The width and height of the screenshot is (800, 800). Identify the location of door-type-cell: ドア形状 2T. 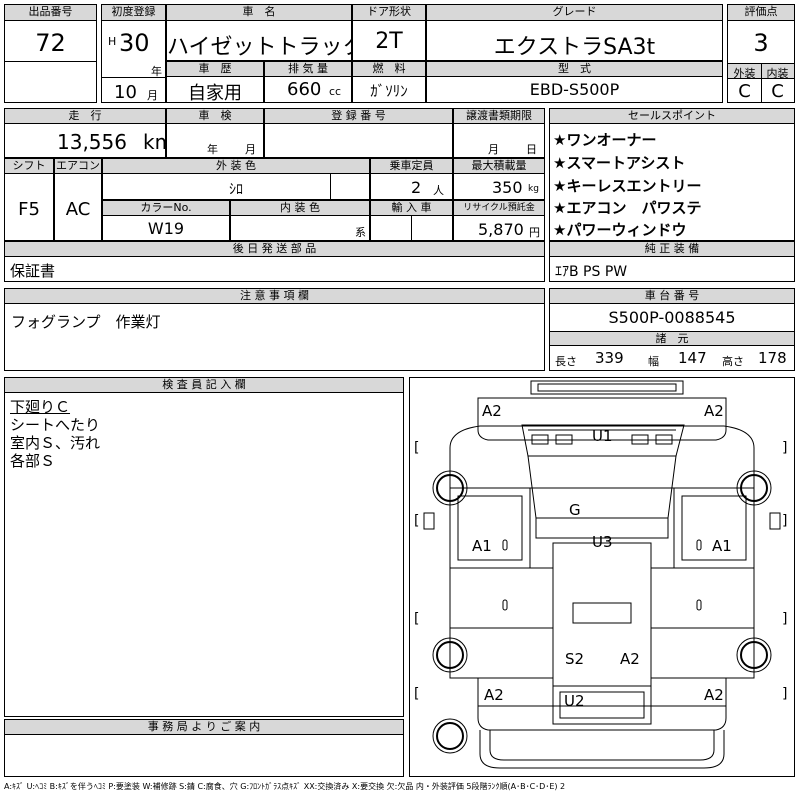
(389, 32).